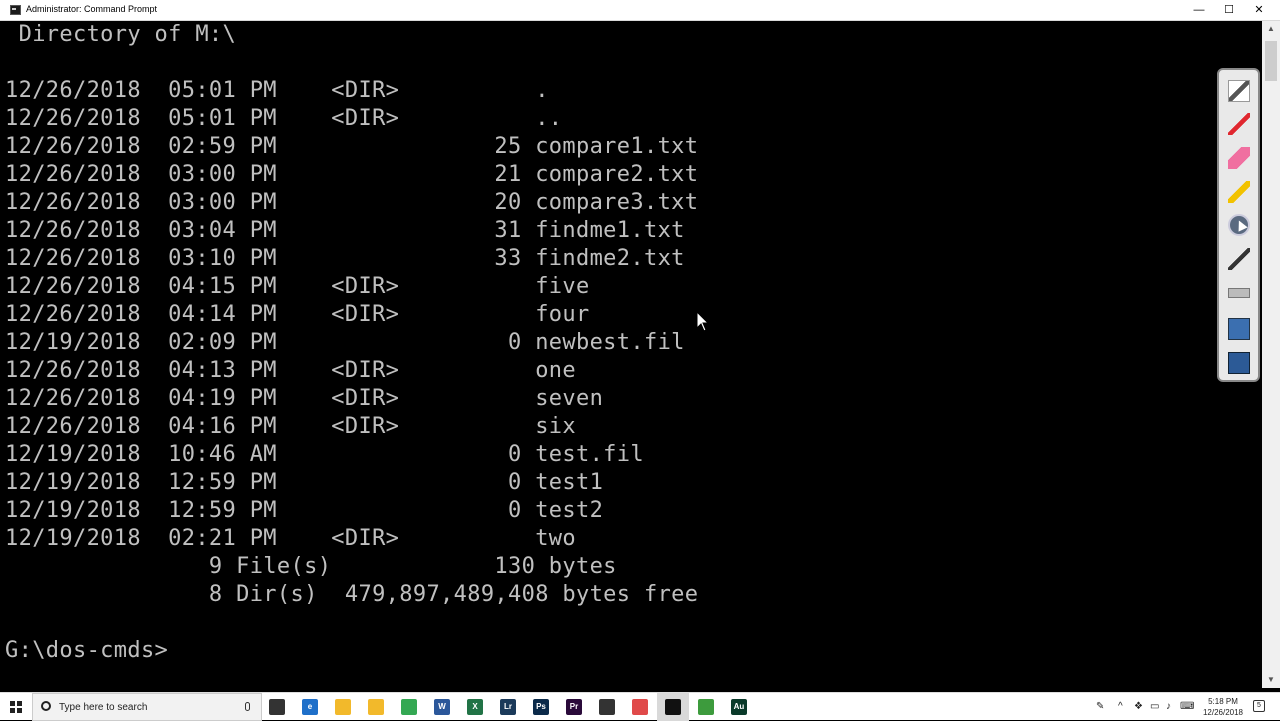 The image size is (1280, 721). What do you see at coordinates (277, 707) in the screenshot?
I see `task-view-icon` at bounding box center [277, 707].